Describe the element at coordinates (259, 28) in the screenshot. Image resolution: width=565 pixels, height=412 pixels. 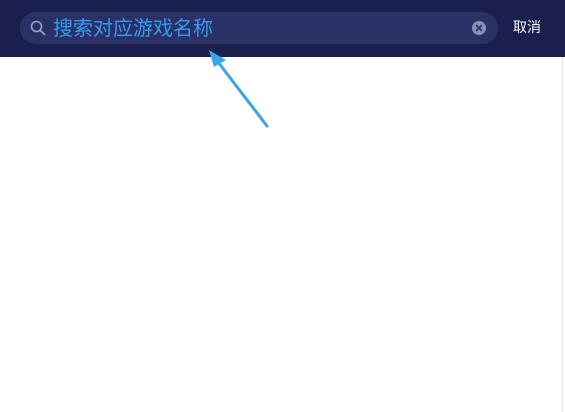
I see `search-input: 搜索对应游戏名称` at that location.